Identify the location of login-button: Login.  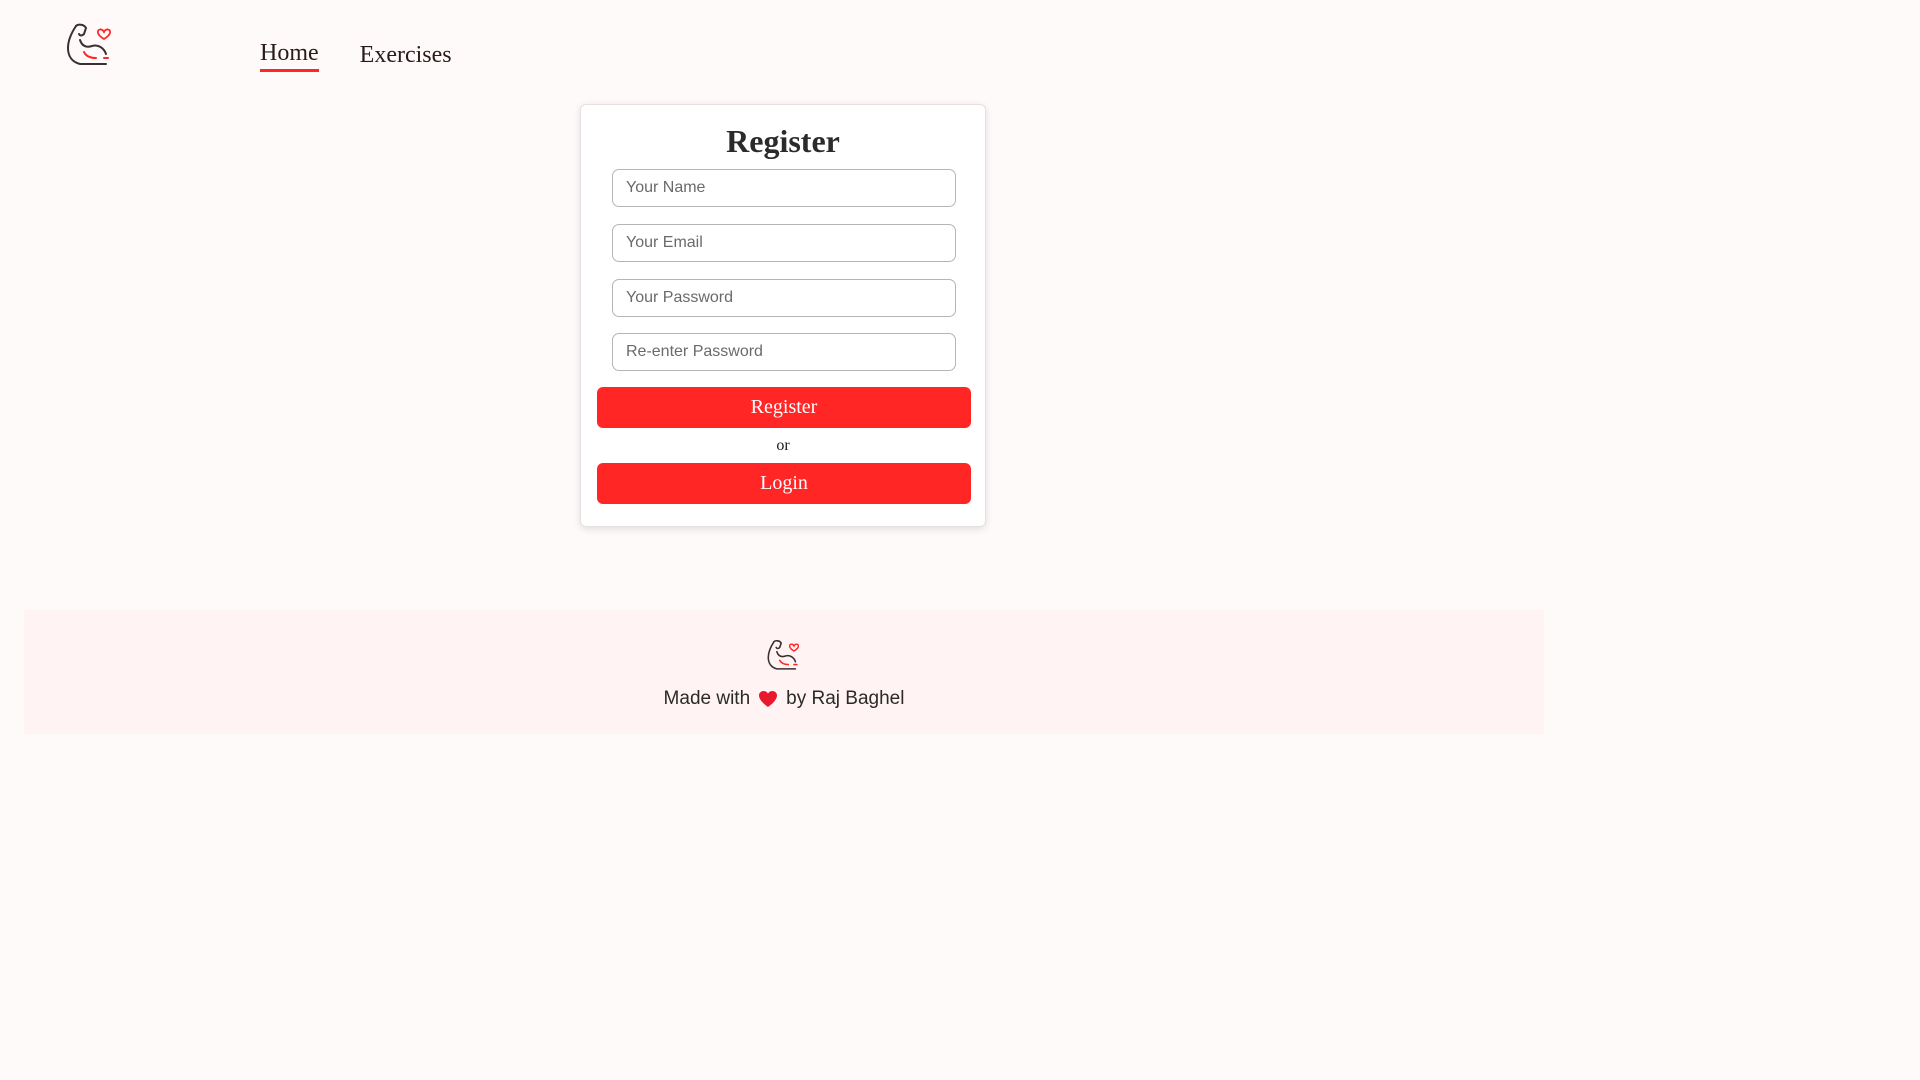
(784, 483).